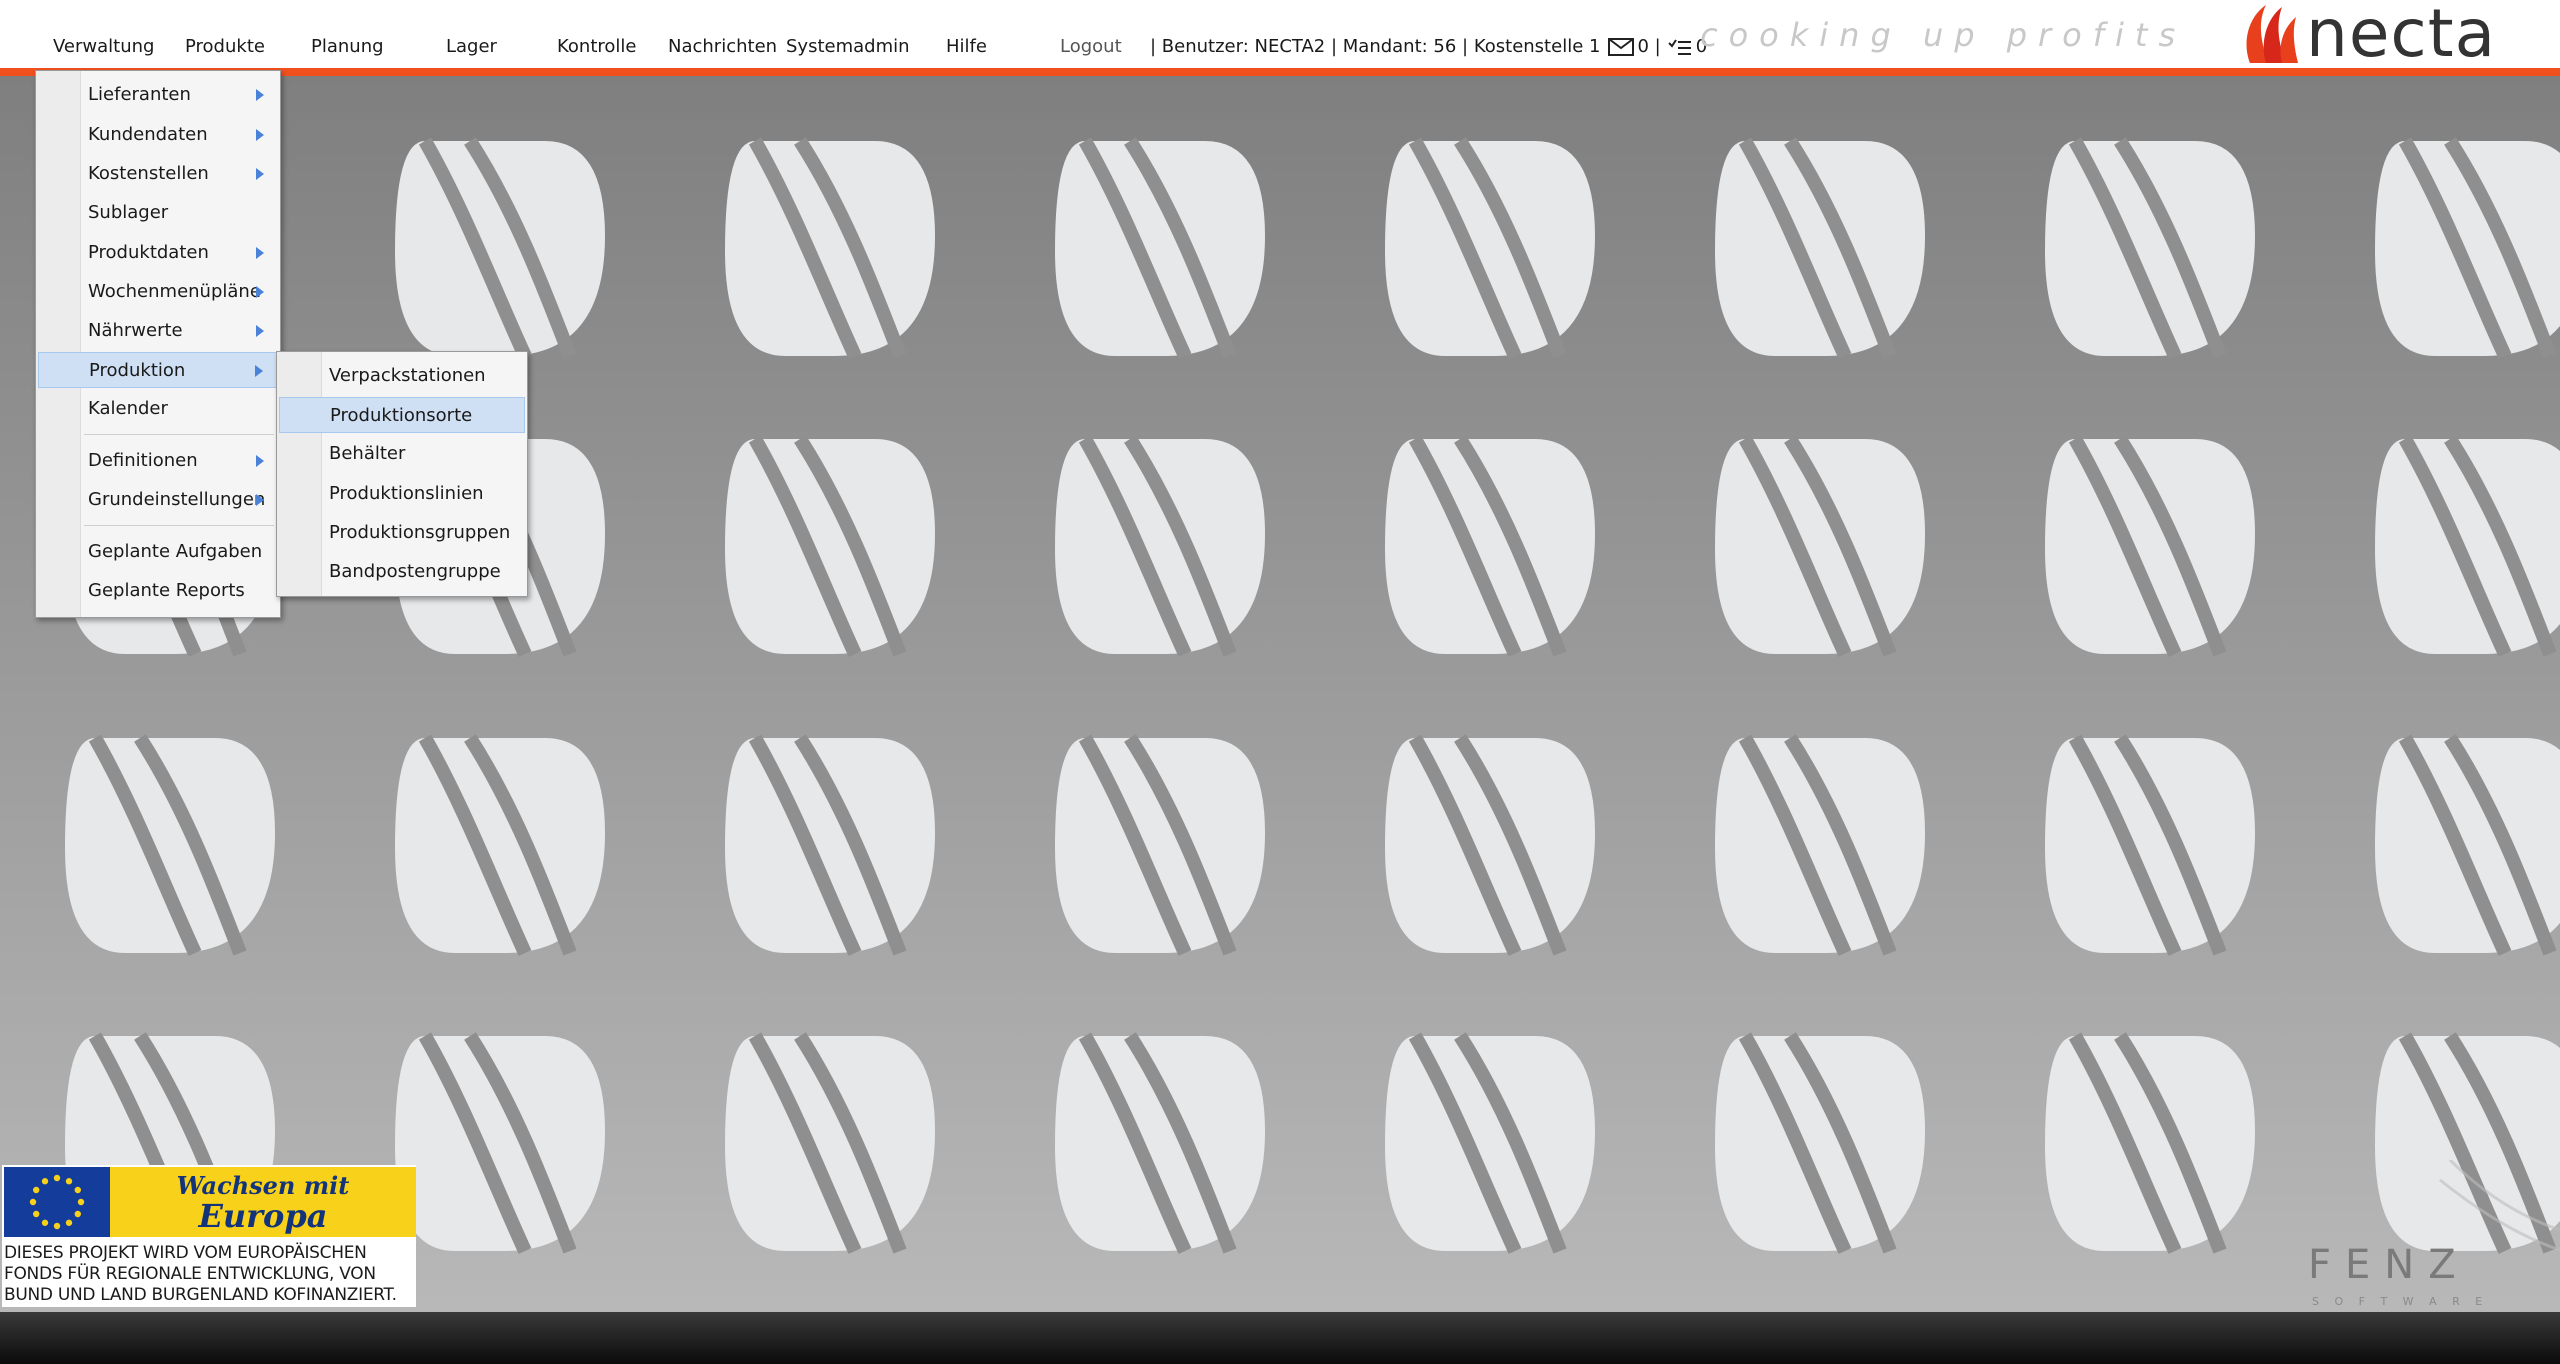 This screenshot has width=2560, height=1364. Describe the element at coordinates (190, 1274) in the screenshot. I see `eu-text-line: FONDS FÜR REGIONALE ENTWICKLUNG, VON` at that location.